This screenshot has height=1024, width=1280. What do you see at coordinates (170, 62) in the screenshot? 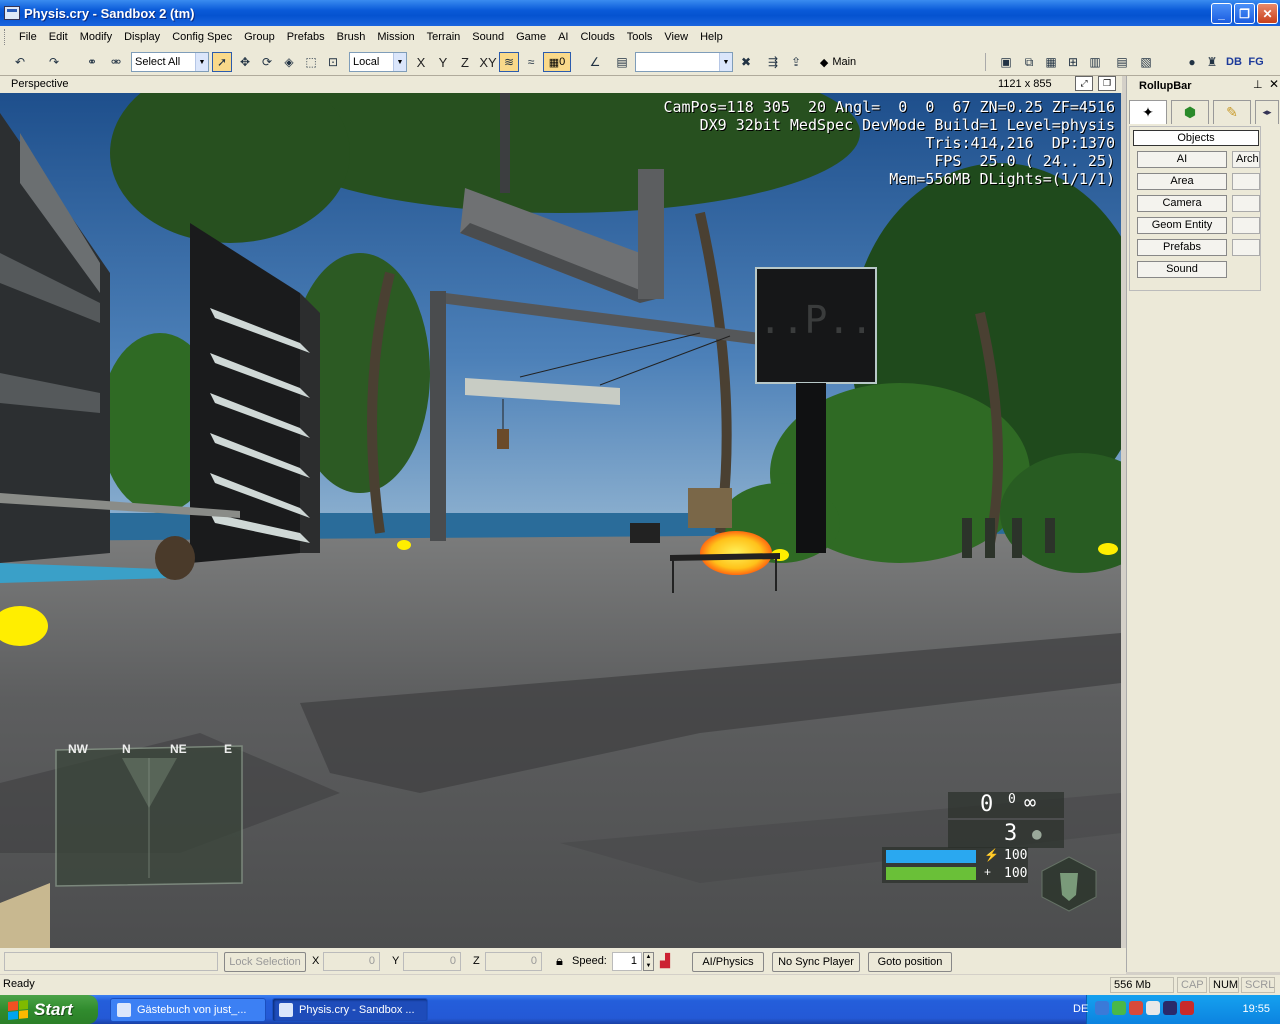
I see `selection-filter-combo: Select All ▼` at bounding box center [170, 62].